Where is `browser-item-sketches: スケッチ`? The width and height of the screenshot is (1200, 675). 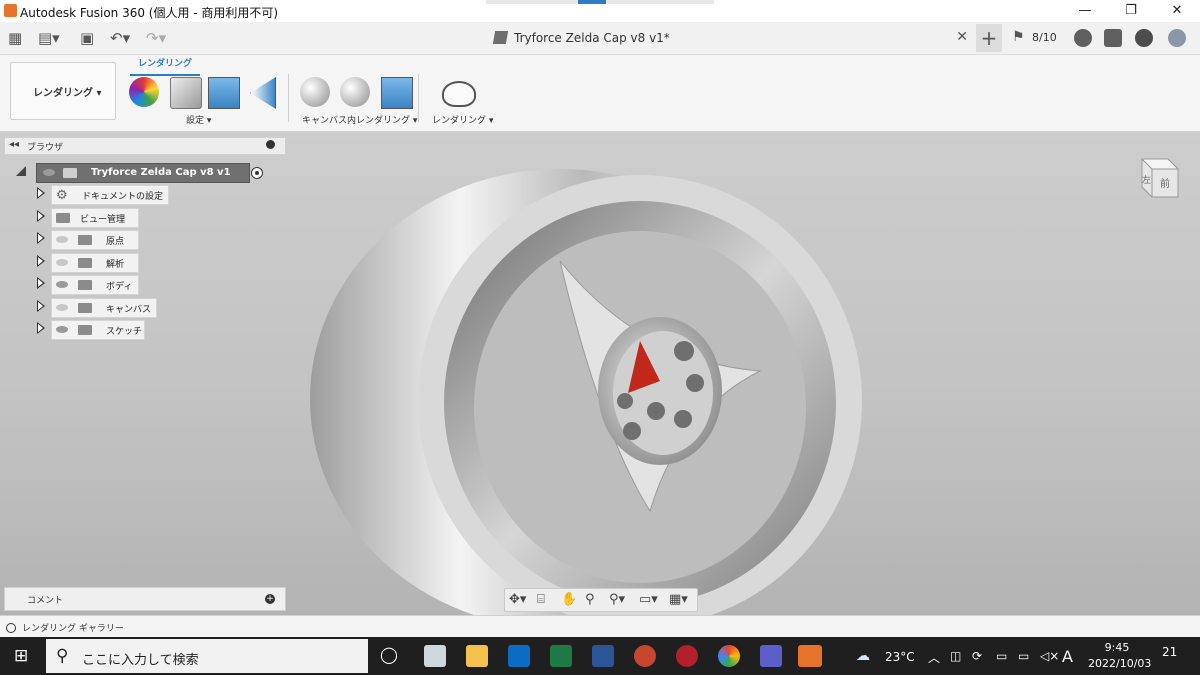
browser-item-sketches: スケッチ is located at coordinates (97, 330).